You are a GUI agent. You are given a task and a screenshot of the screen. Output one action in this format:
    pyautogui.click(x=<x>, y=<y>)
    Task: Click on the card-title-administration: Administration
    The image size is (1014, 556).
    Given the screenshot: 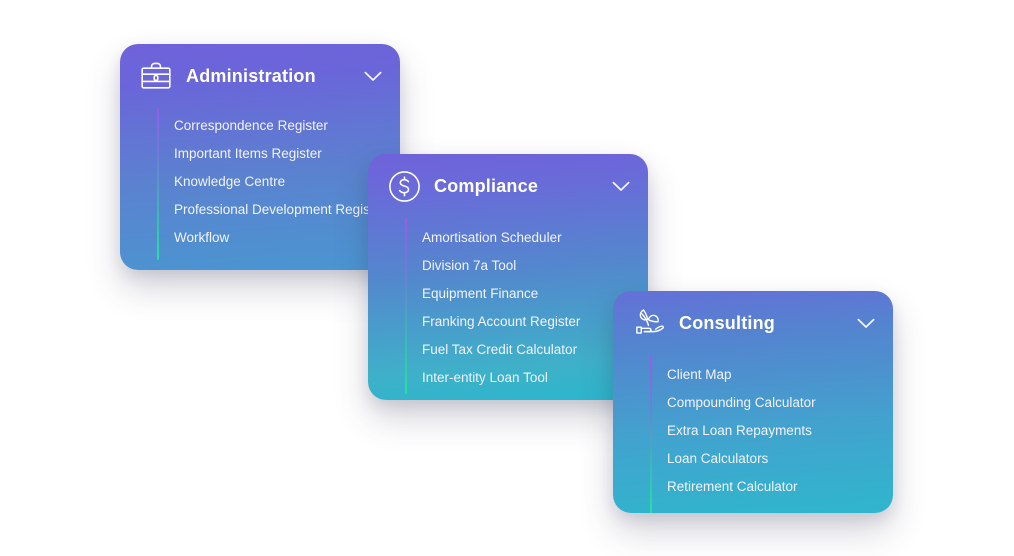 What is the action you would take?
    pyautogui.click(x=251, y=75)
    